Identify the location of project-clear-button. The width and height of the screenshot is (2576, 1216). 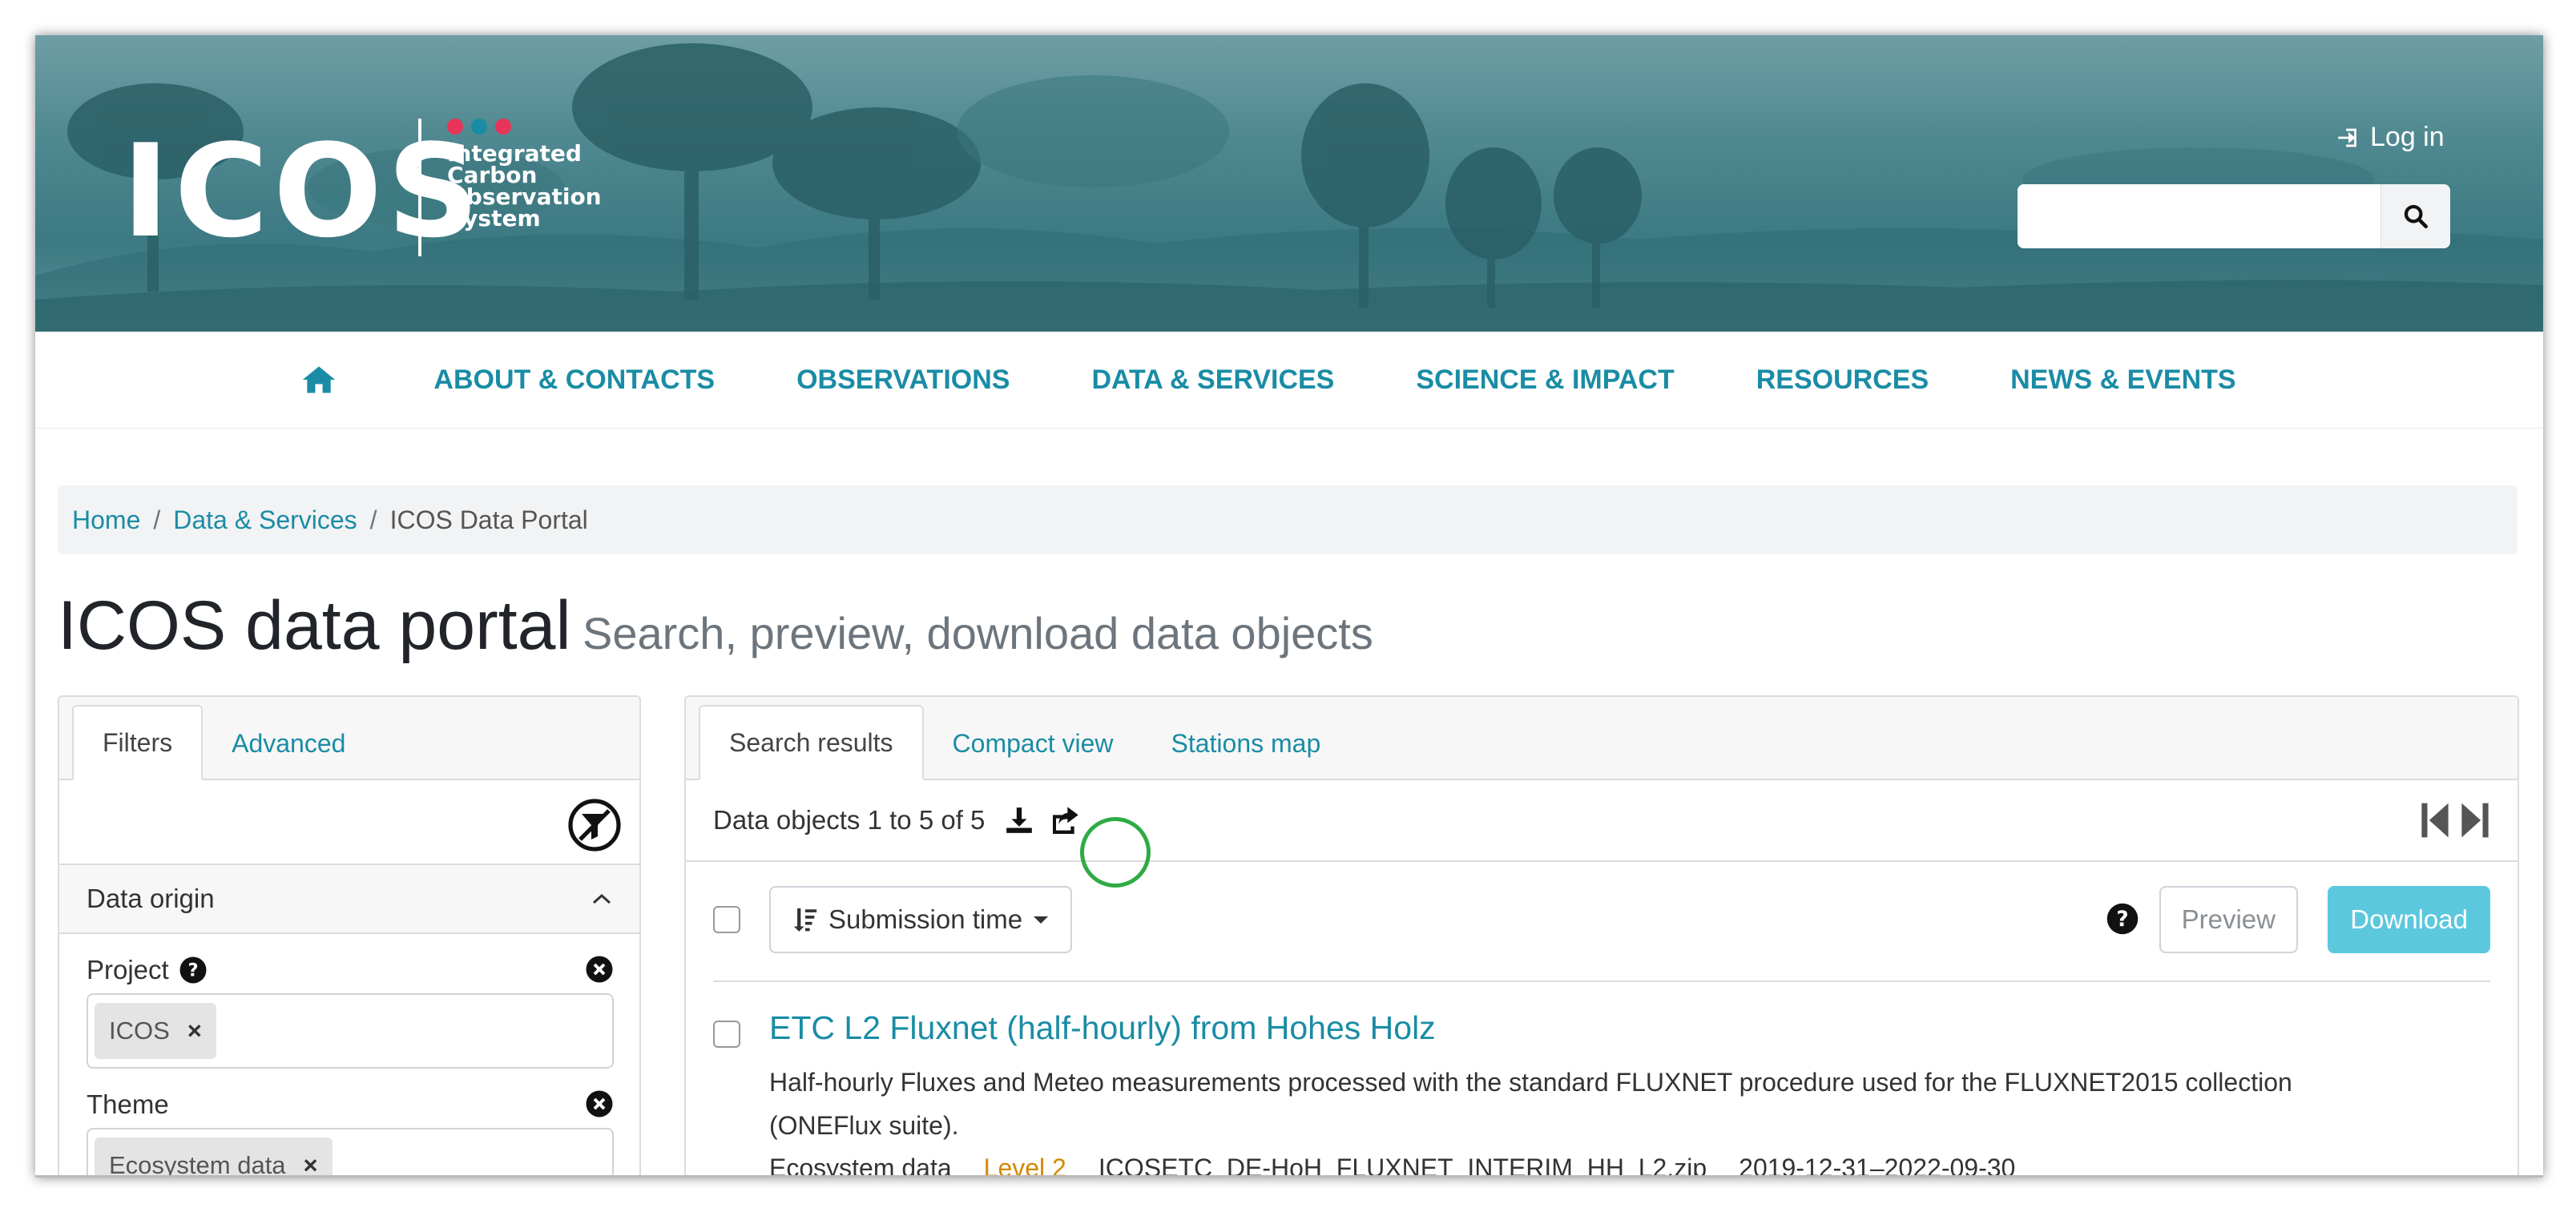
(599, 971).